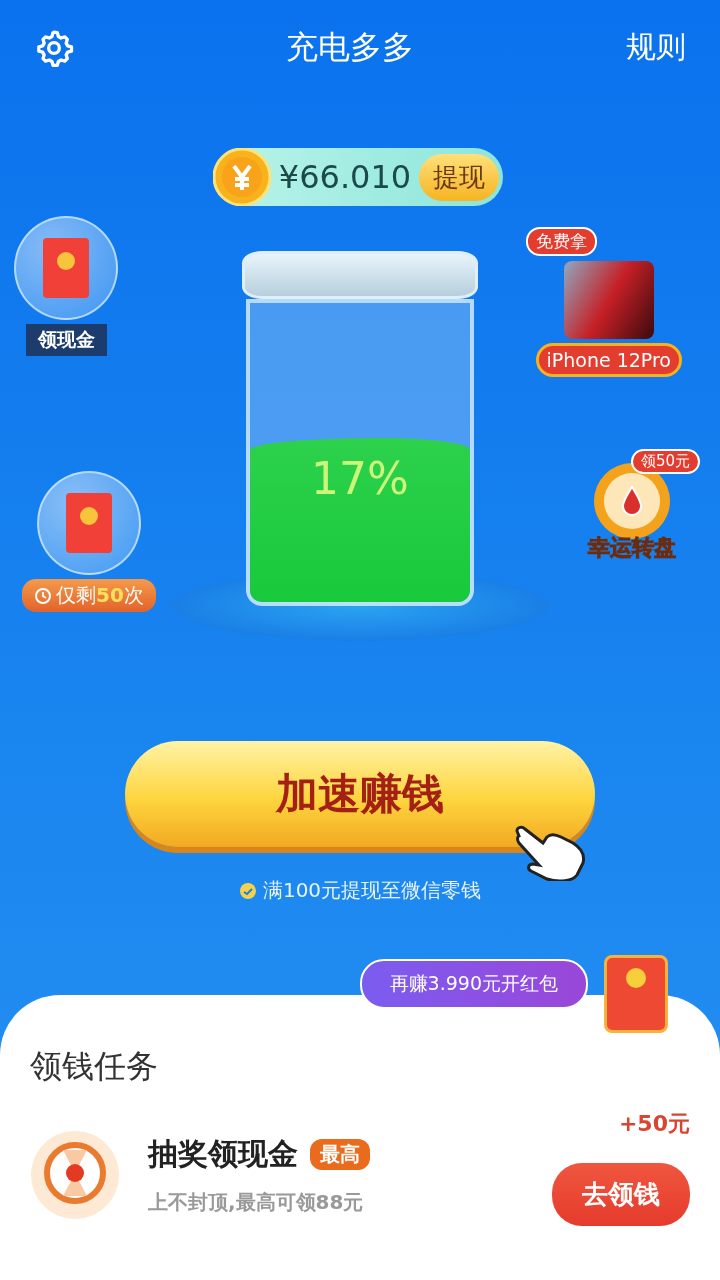 The width and height of the screenshot is (720, 1280). What do you see at coordinates (241, 177) in the screenshot?
I see `coin-icon` at bounding box center [241, 177].